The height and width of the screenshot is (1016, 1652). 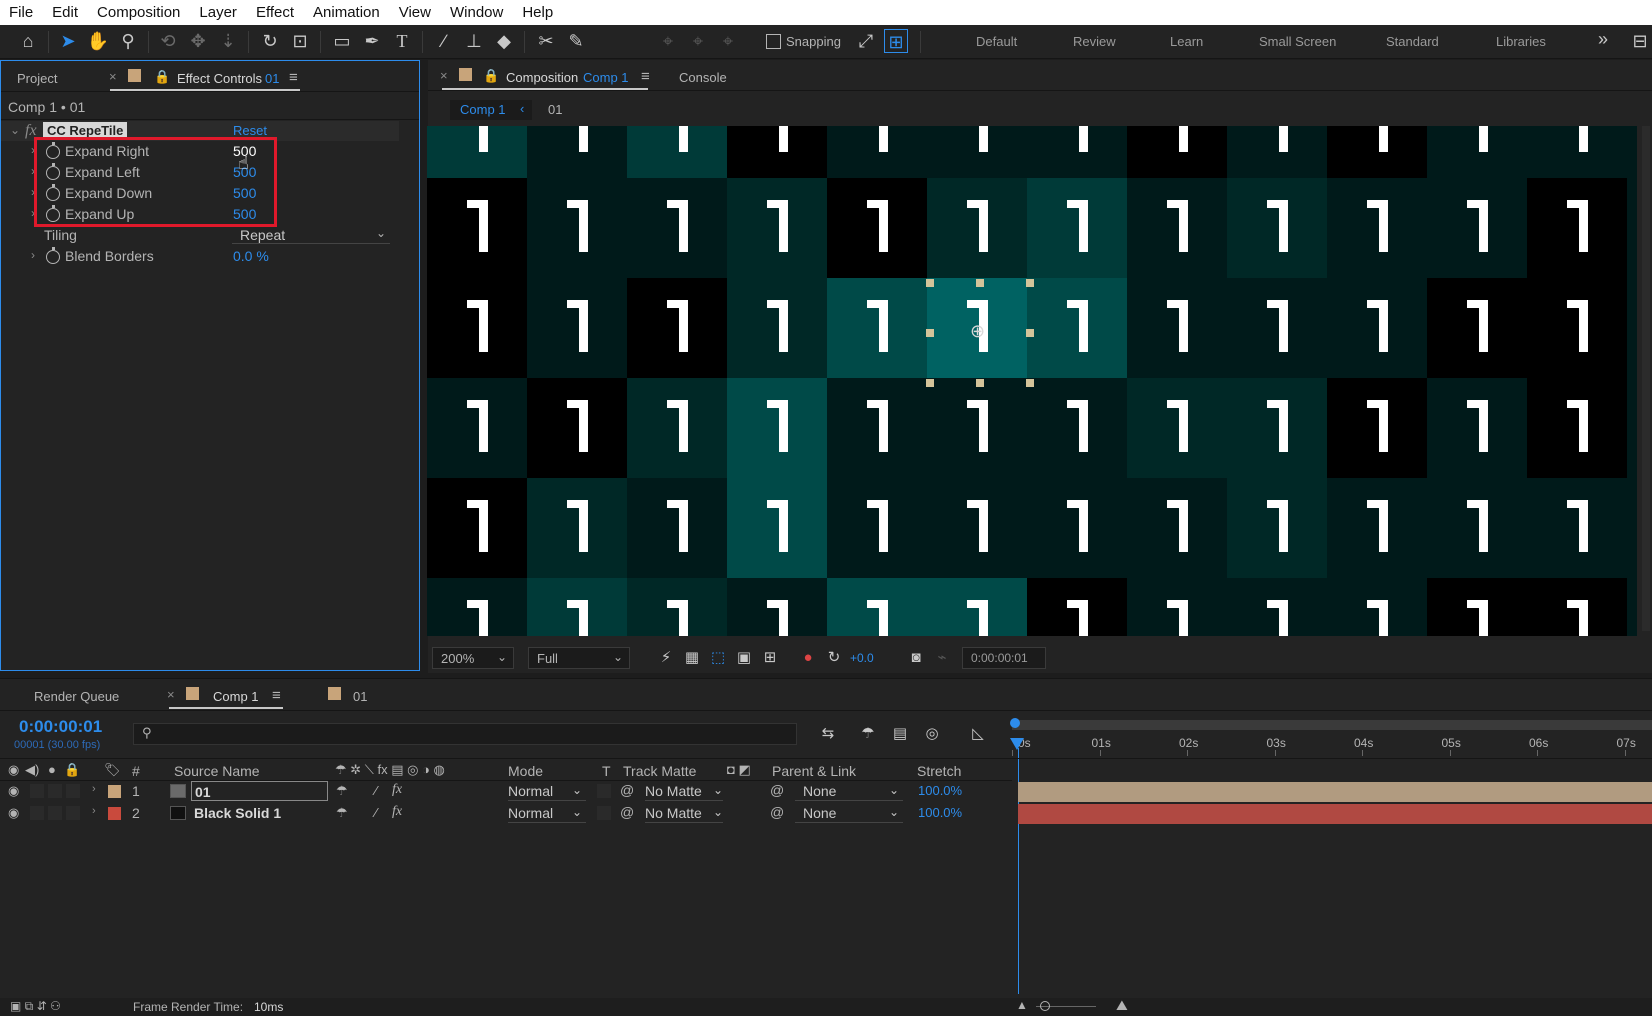 What do you see at coordinates (473, 658) in the screenshot?
I see `zoom-dropdown: 200% ⌄` at bounding box center [473, 658].